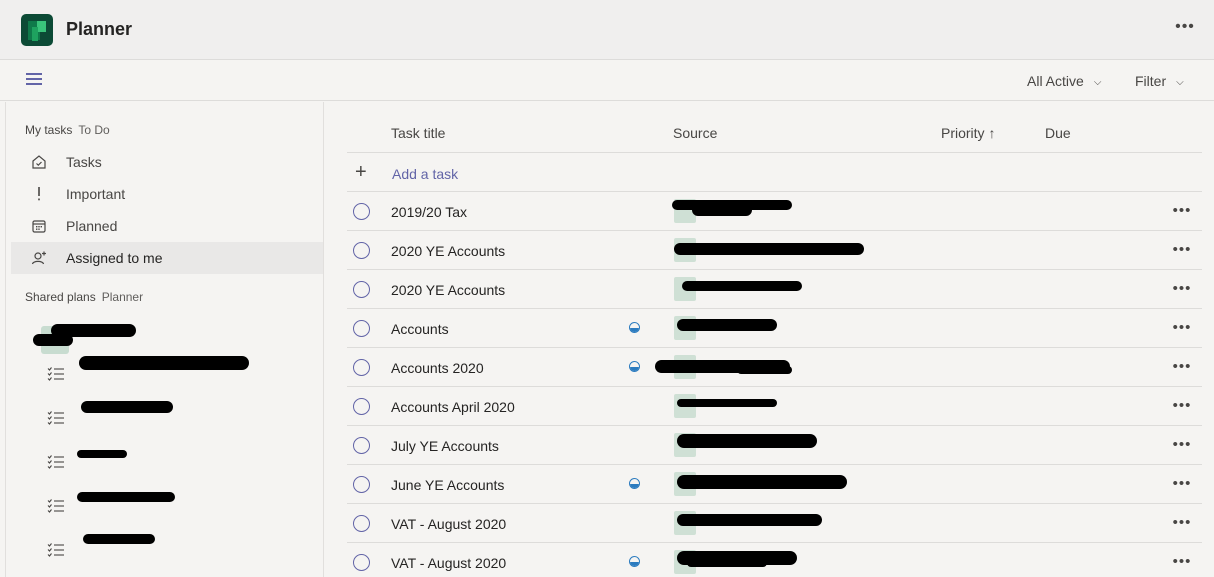 The width and height of the screenshot is (1214, 577). I want to click on exclamation-icon, so click(39, 194).